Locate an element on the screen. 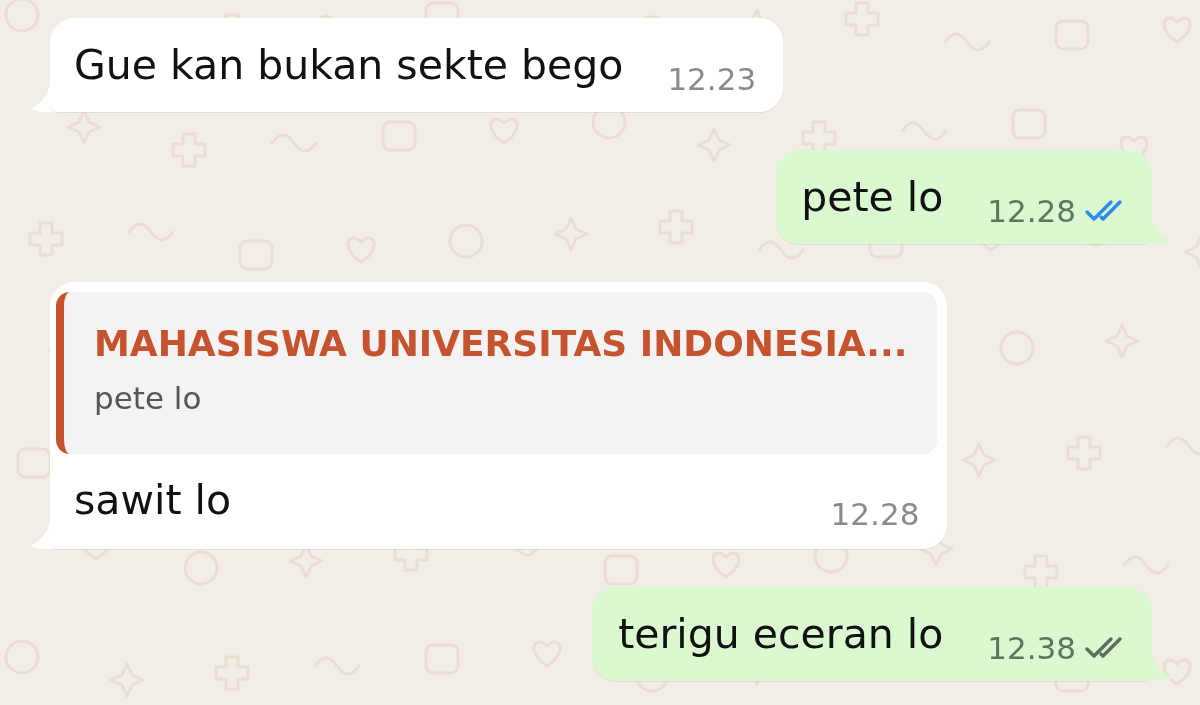 The width and height of the screenshot is (1200, 705). message-text: sawit lo is located at coordinates (152, 500).